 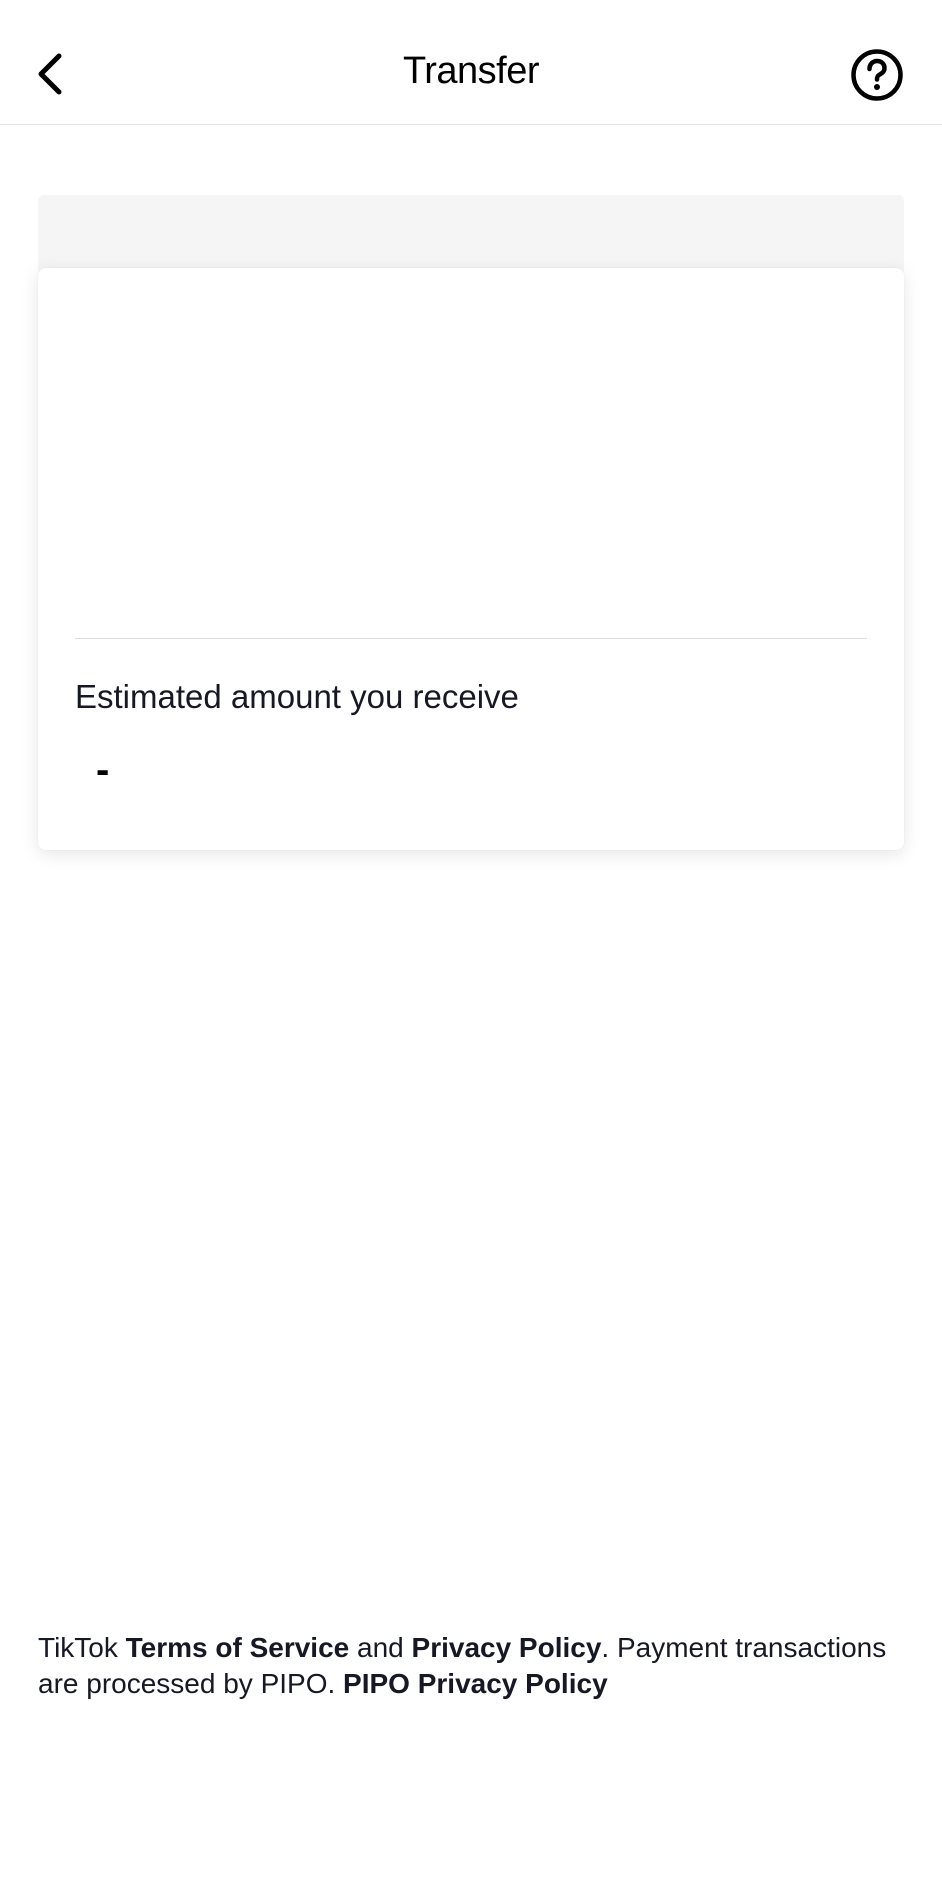 What do you see at coordinates (471, 638) in the screenshot?
I see `card-divider` at bounding box center [471, 638].